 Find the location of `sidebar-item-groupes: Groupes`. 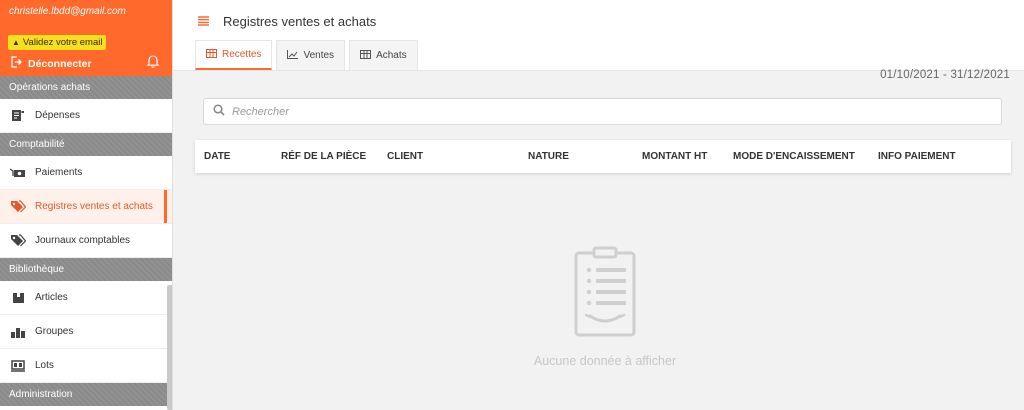

sidebar-item-groupes: Groupes is located at coordinates (86, 332).